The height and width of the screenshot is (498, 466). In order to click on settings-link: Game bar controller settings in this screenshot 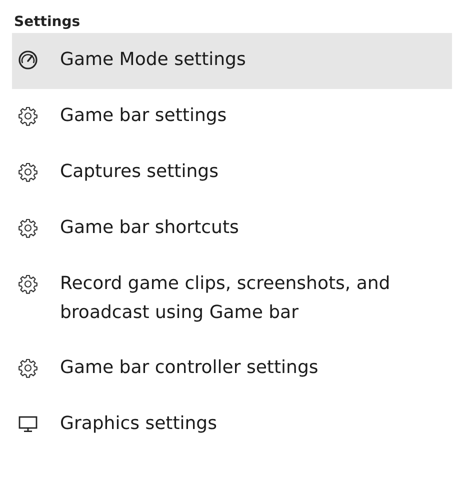, I will do `click(232, 369)`.